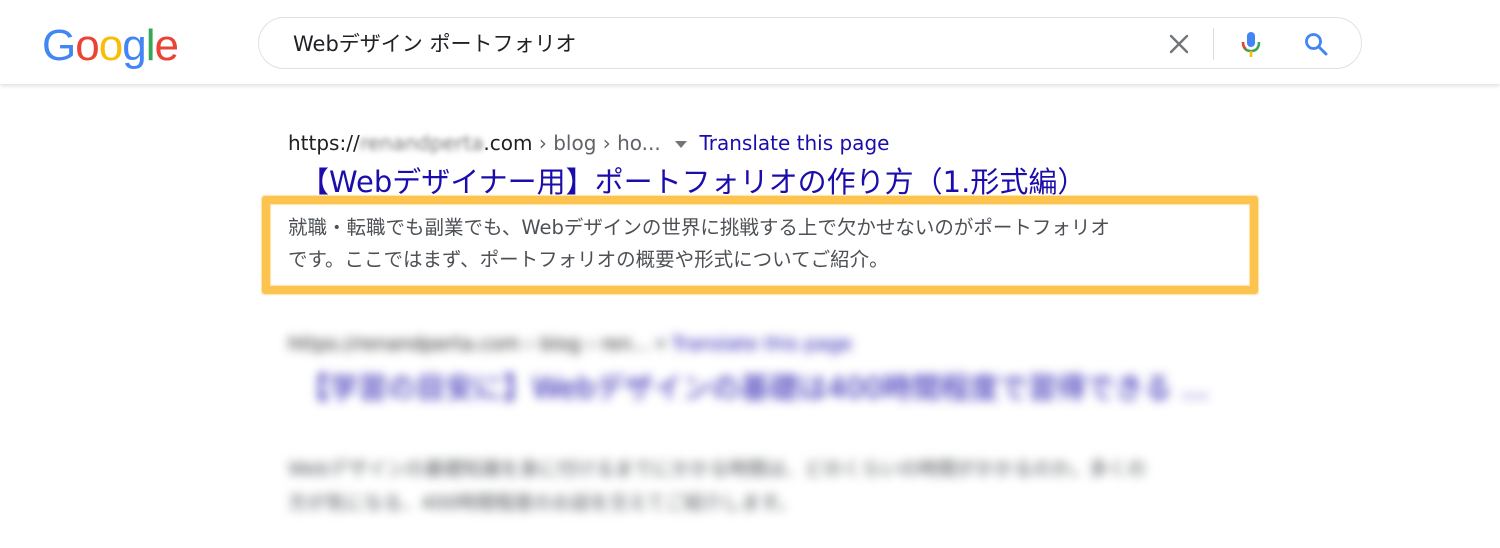  Describe the element at coordinates (1251, 44) in the screenshot. I see `microphone-icon` at that location.